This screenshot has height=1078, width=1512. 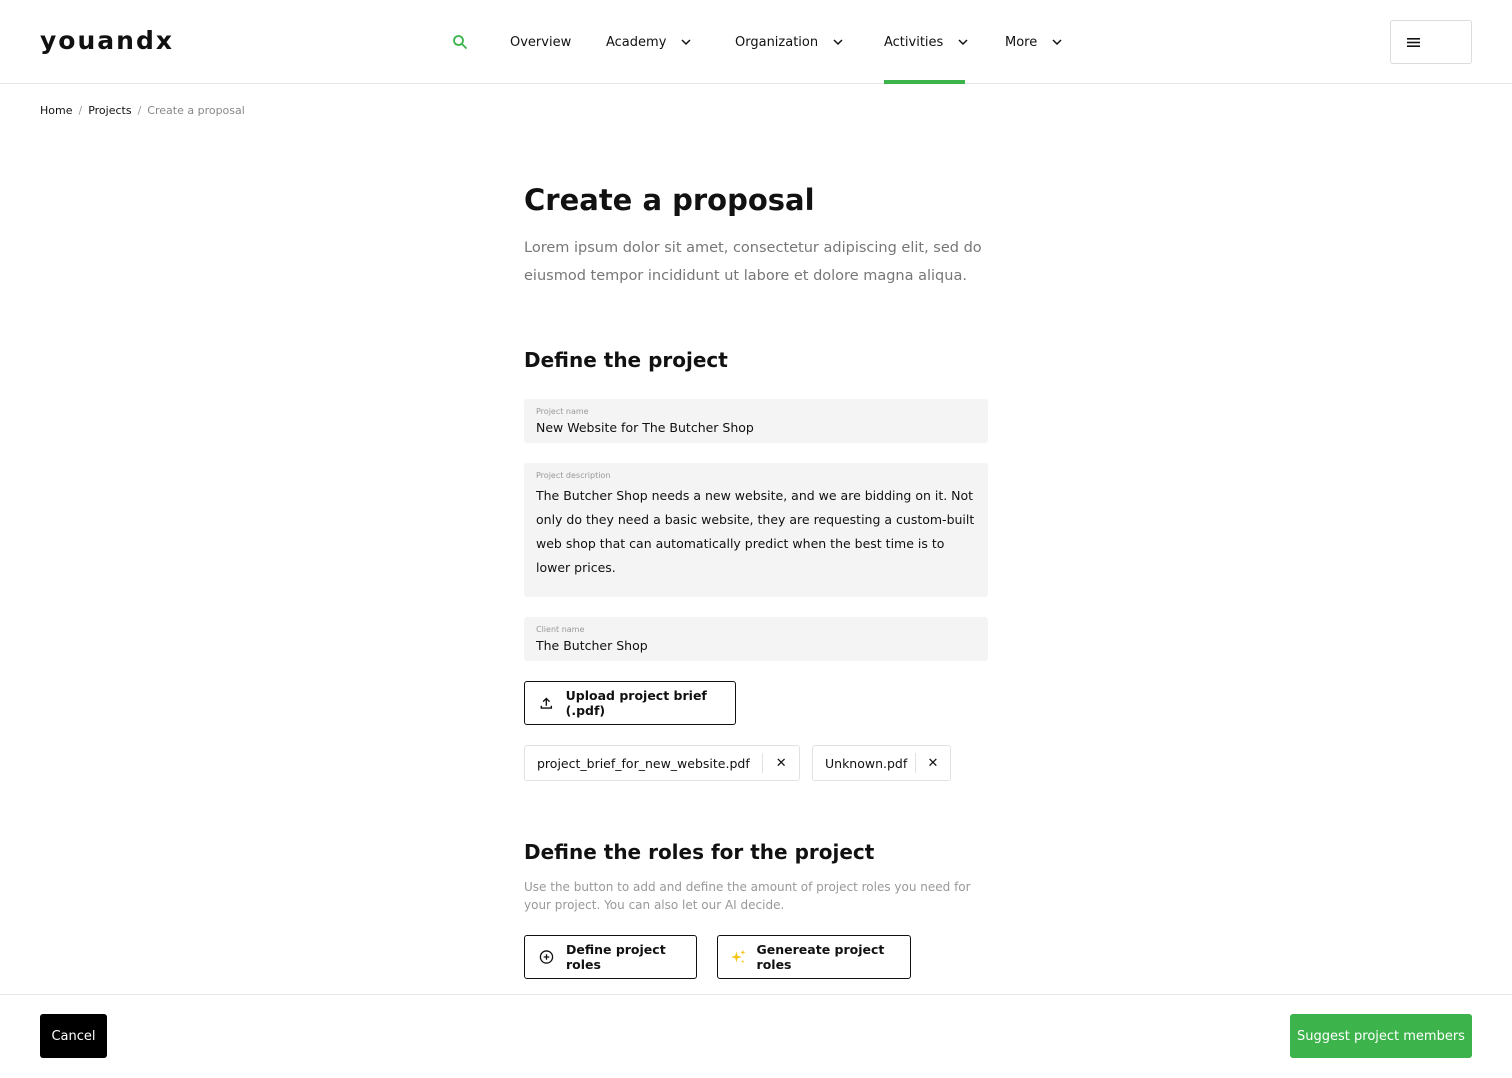 What do you see at coordinates (546, 957) in the screenshot?
I see `add-circle-icon` at bounding box center [546, 957].